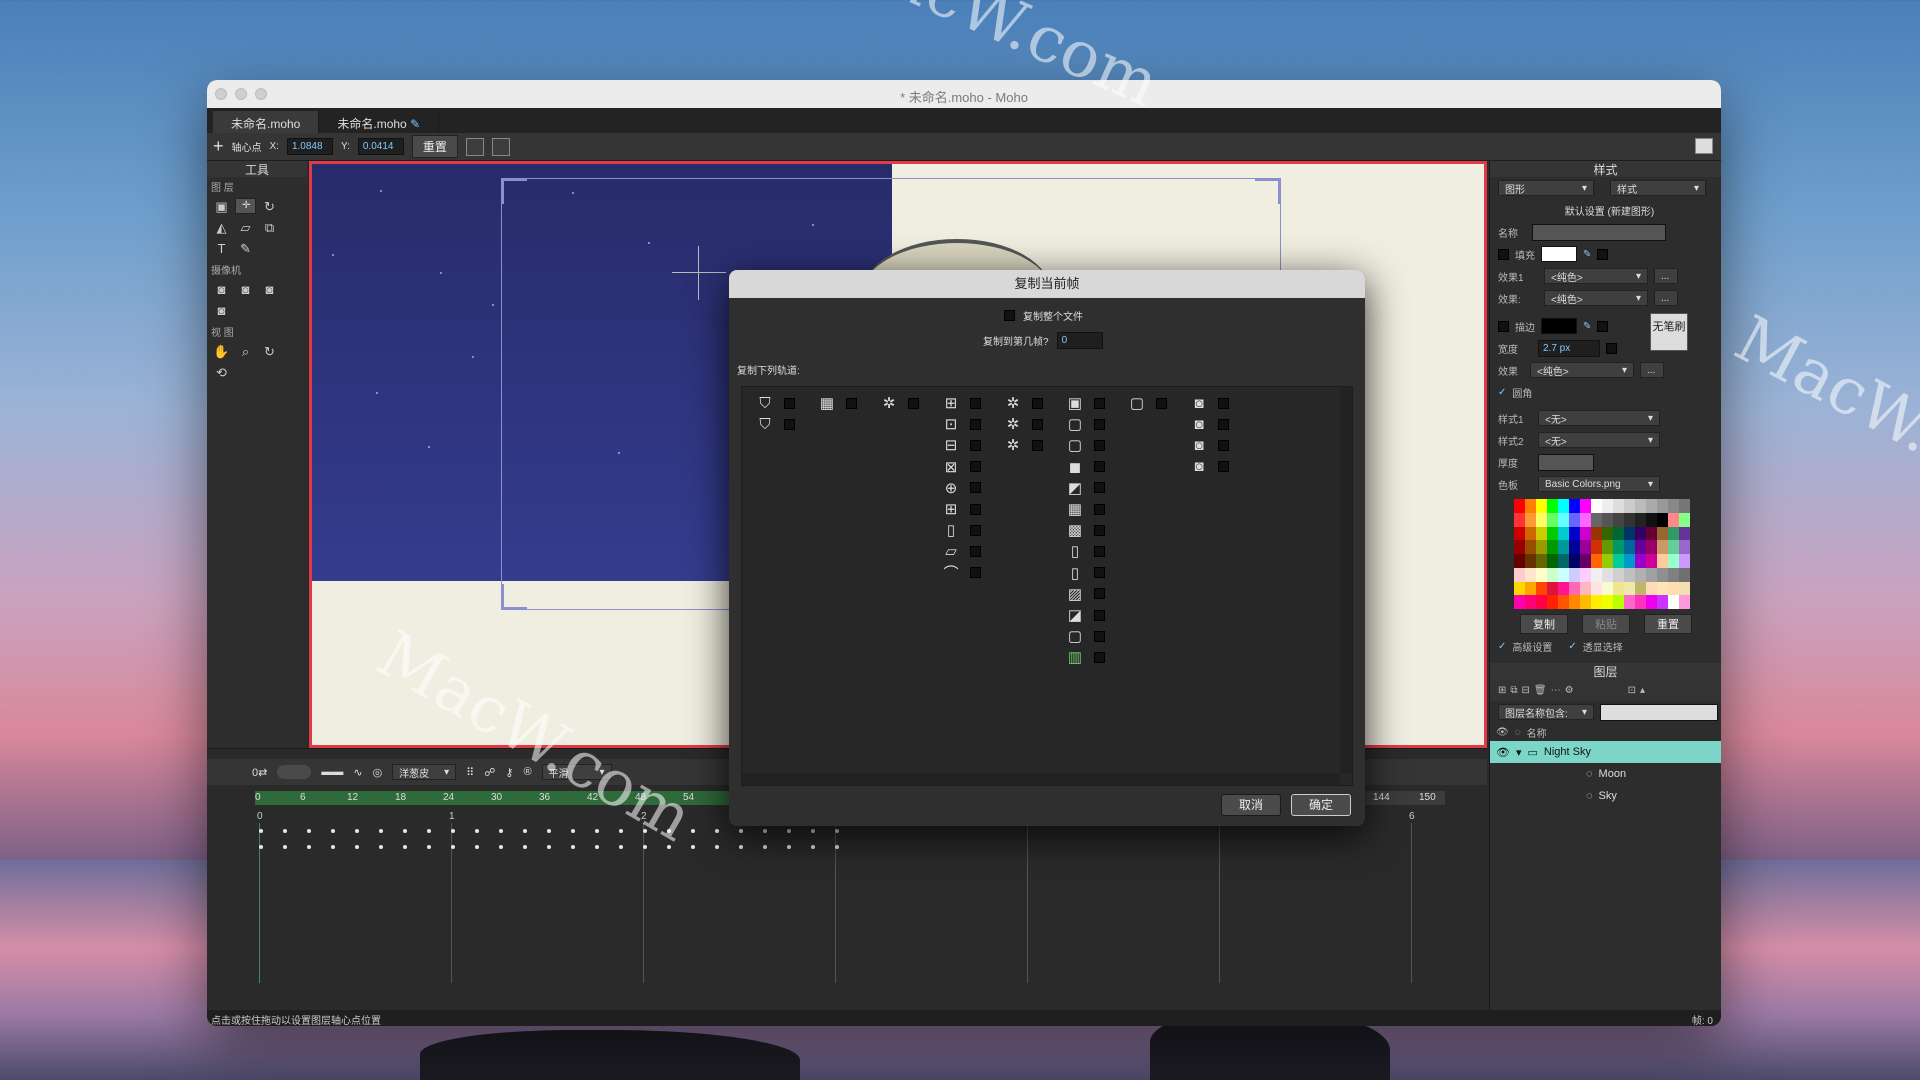 Image resolution: width=1920 pixels, height=1080 pixels. I want to click on stroke-effect-select: <纯色> ▾, so click(1582, 370).